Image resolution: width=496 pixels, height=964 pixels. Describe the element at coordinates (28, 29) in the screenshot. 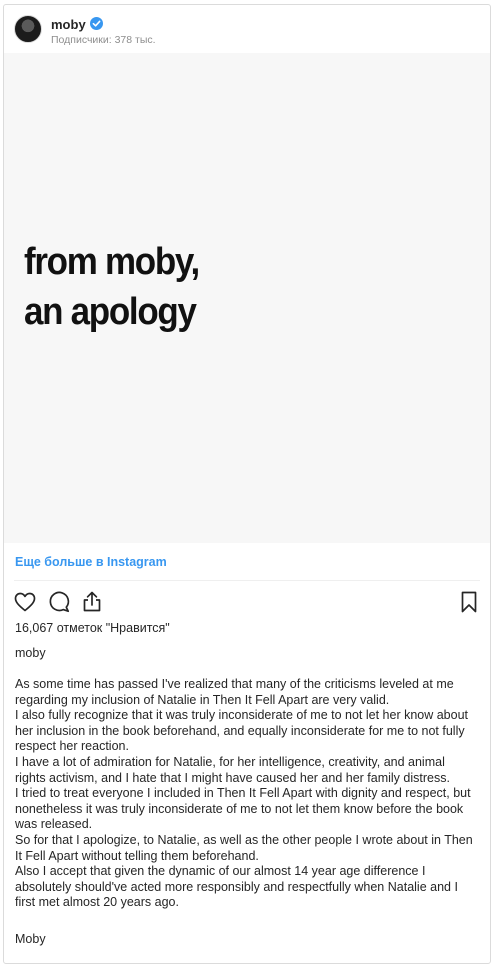

I see `avatar` at that location.